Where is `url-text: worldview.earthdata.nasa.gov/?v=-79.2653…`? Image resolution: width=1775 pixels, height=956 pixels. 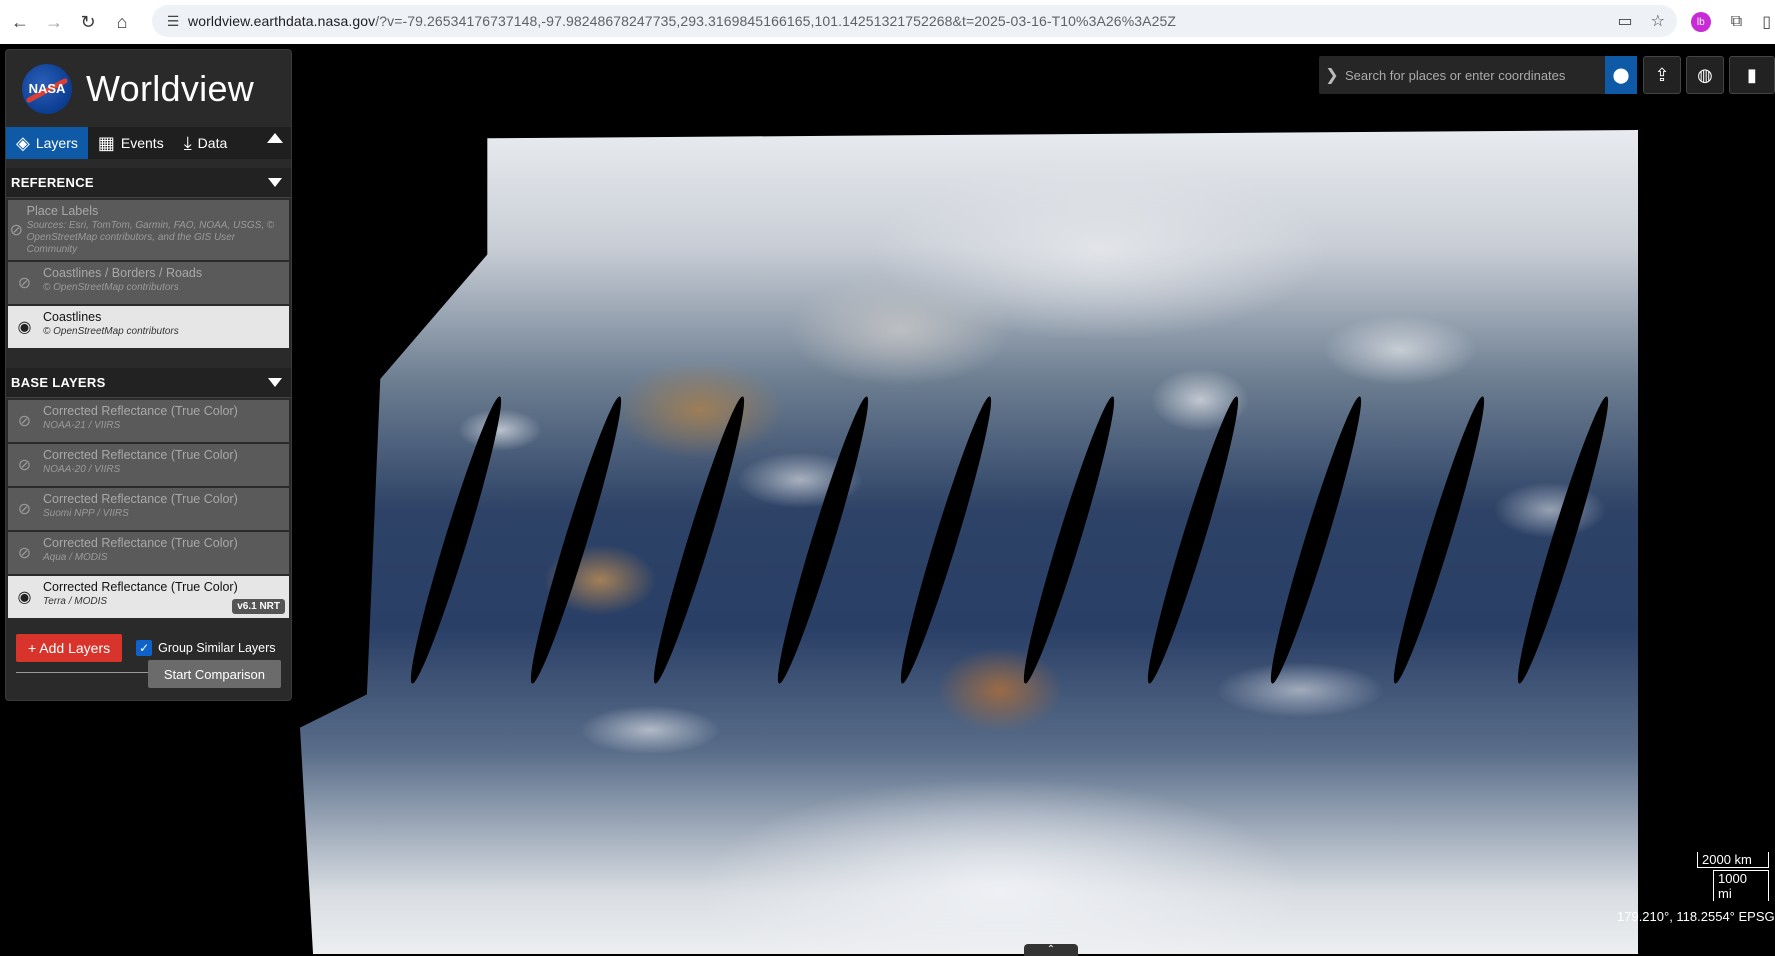
url-text: worldview.earthdata.nasa.gov/?v=-79.2653… is located at coordinates (682, 21).